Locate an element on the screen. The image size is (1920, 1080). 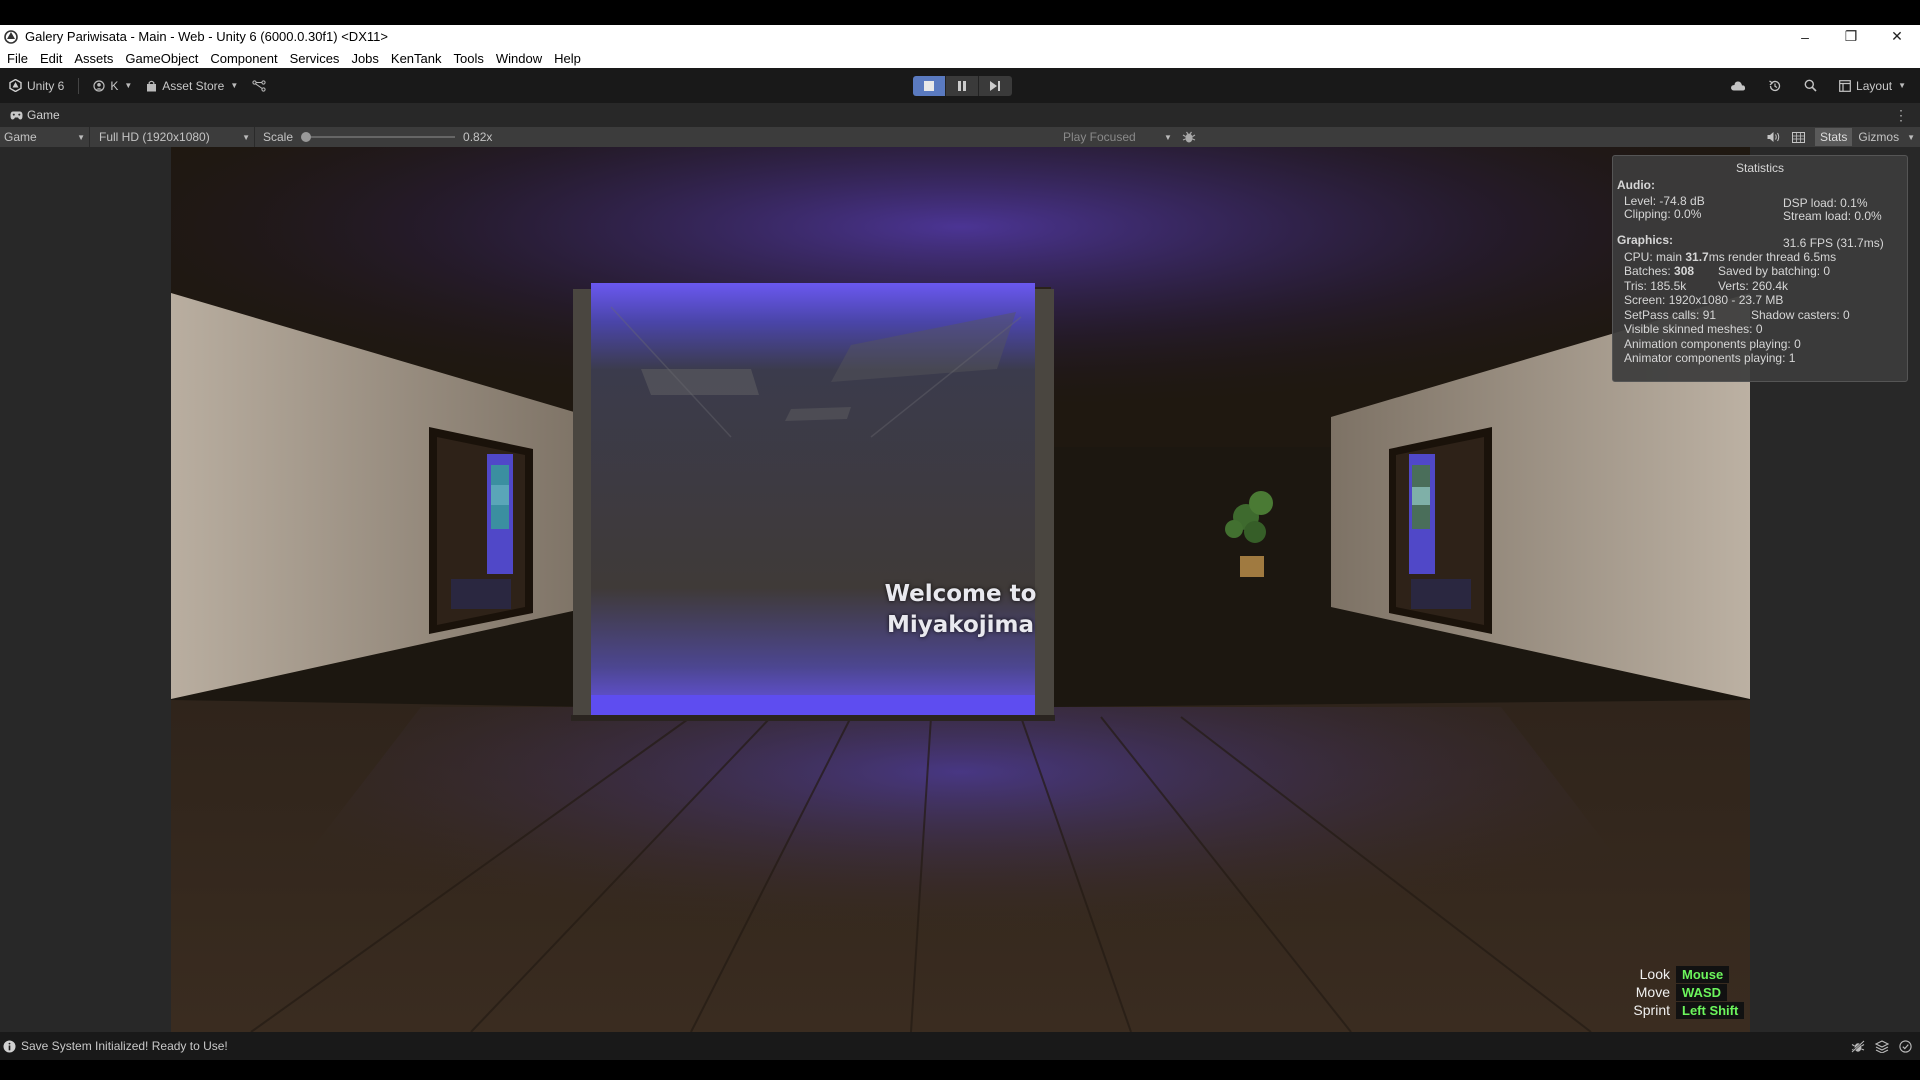
menu-assets: Assets is located at coordinates (93, 58).